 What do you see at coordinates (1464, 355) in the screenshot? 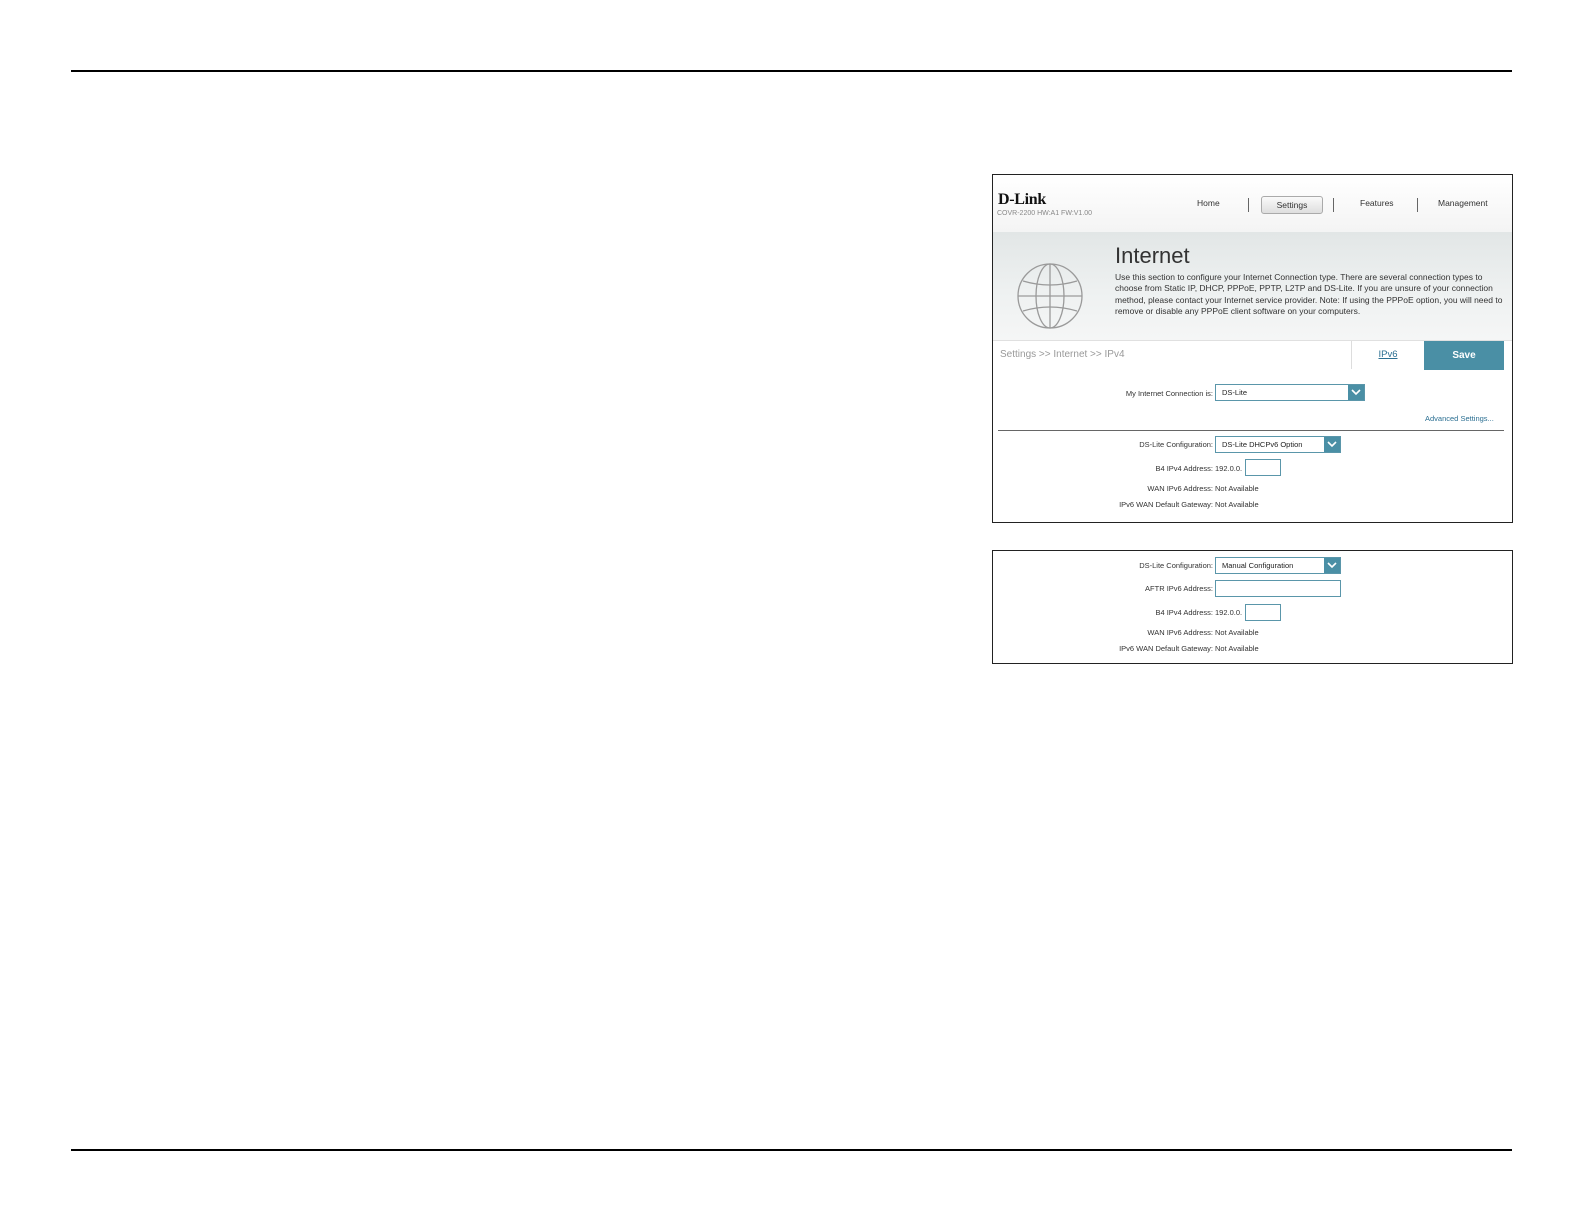
I see `save-button: Save` at bounding box center [1464, 355].